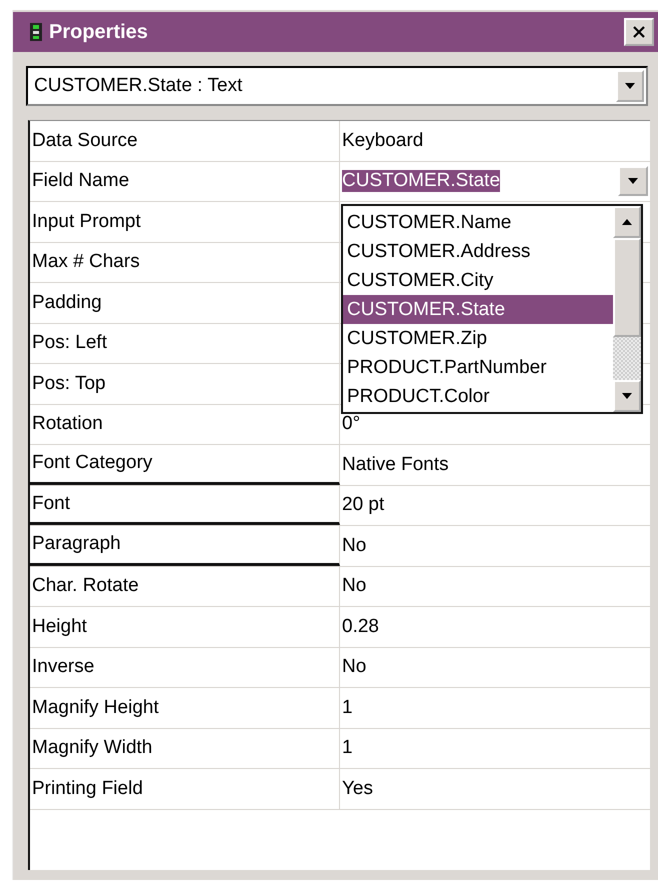 The height and width of the screenshot is (890, 658). What do you see at coordinates (357, 789) in the screenshot?
I see `property-value: Yes` at bounding box center [357, 789].